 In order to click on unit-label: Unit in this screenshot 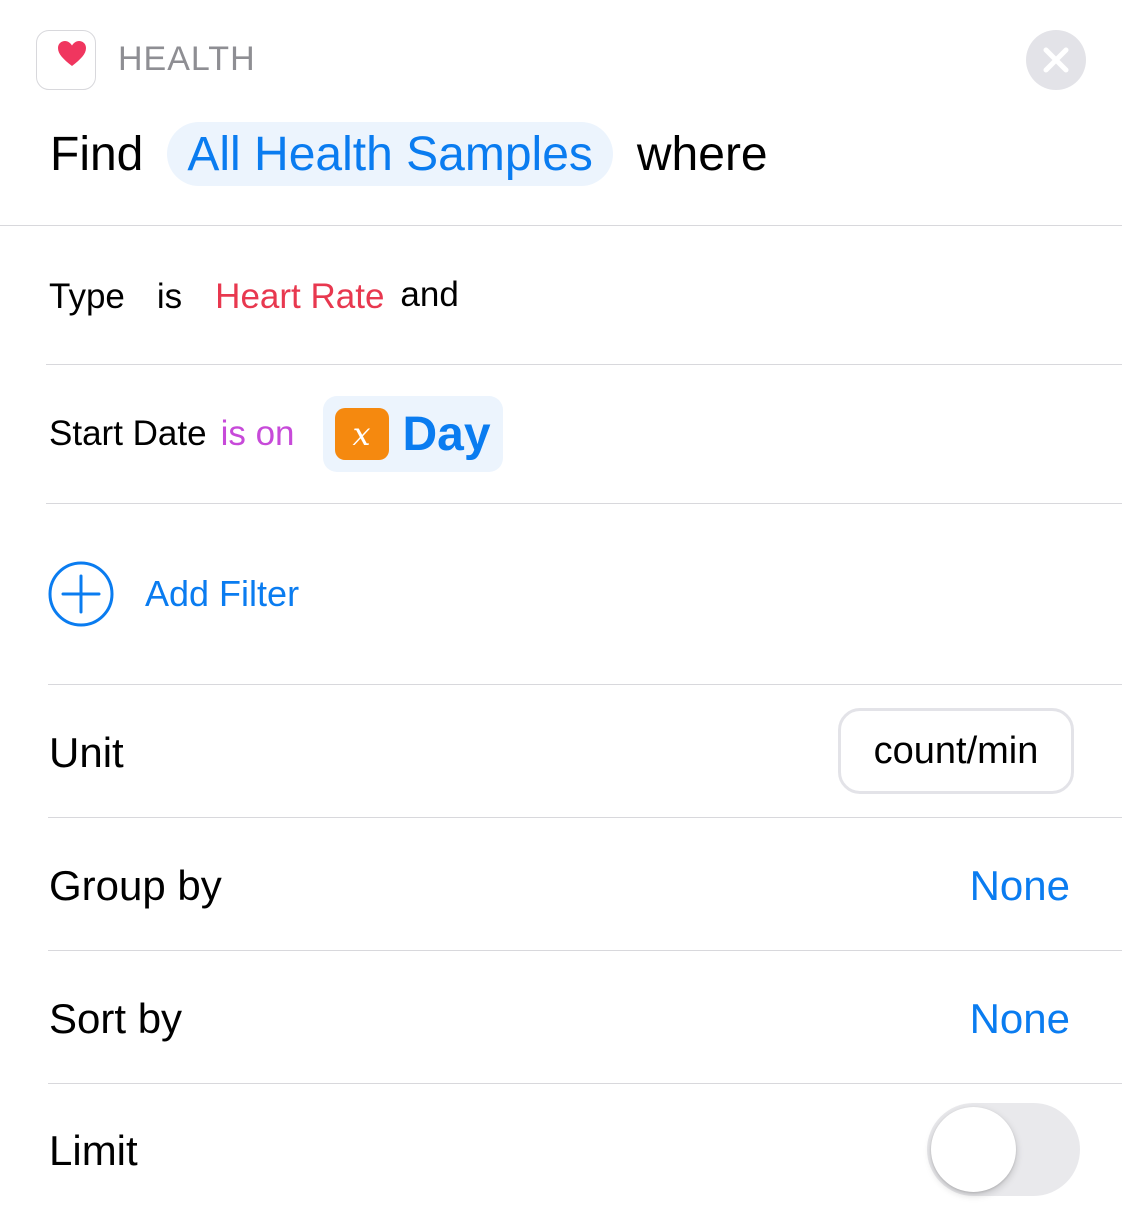, I will do `click(86, 752)`.